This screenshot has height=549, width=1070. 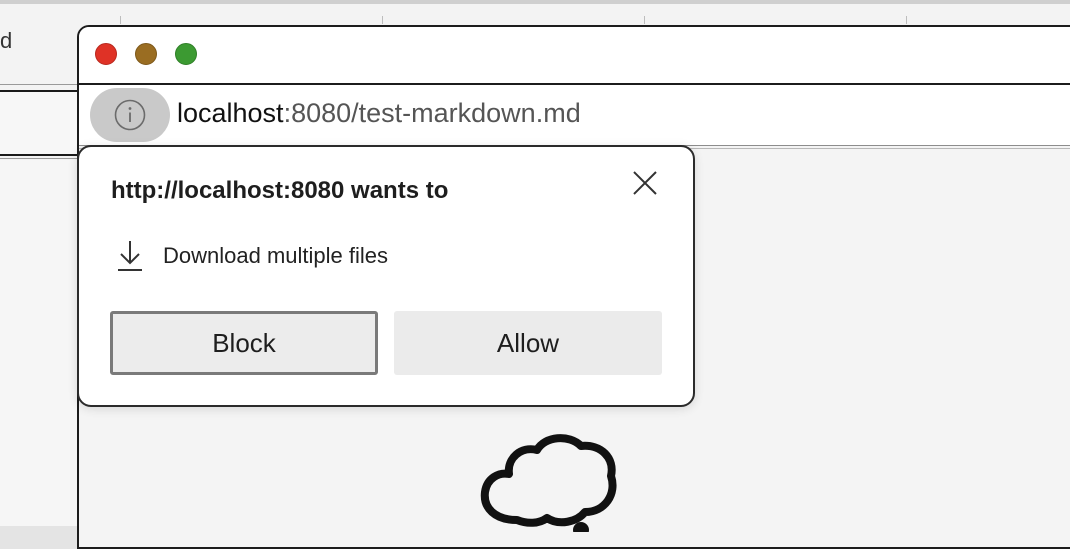 I want to click on address-bar: localhost:8080/test-markdown.md, so click(x=574, y=117).